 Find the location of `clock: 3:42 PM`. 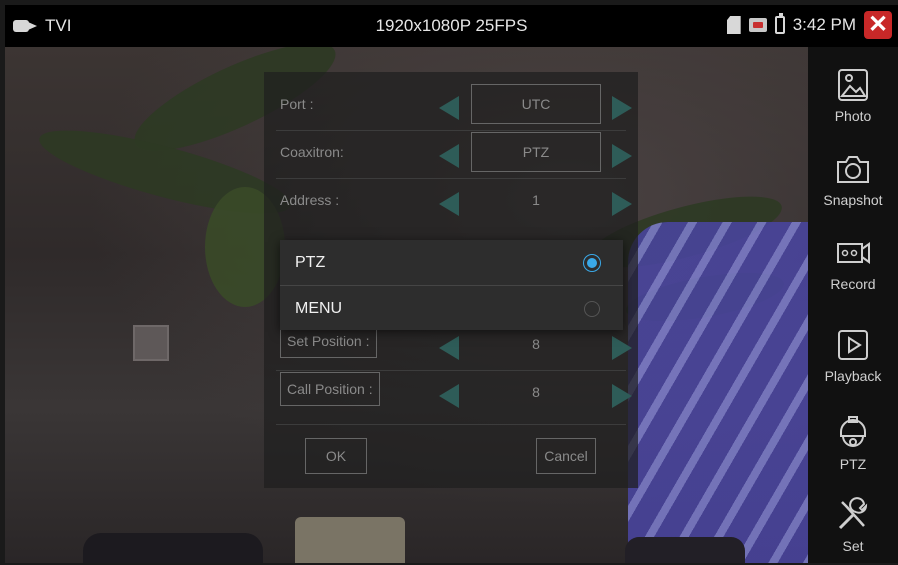

clock: 3:42 PM is located at coordinates (824, 24).